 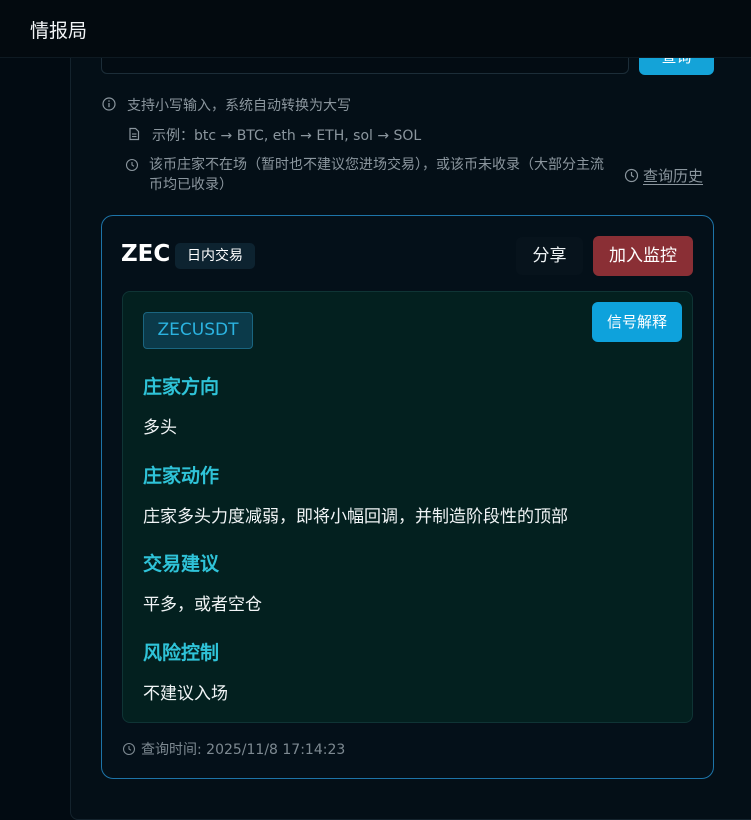 I want to click on trading-mode-badge: 日内交易, so click(x=215, y=256).